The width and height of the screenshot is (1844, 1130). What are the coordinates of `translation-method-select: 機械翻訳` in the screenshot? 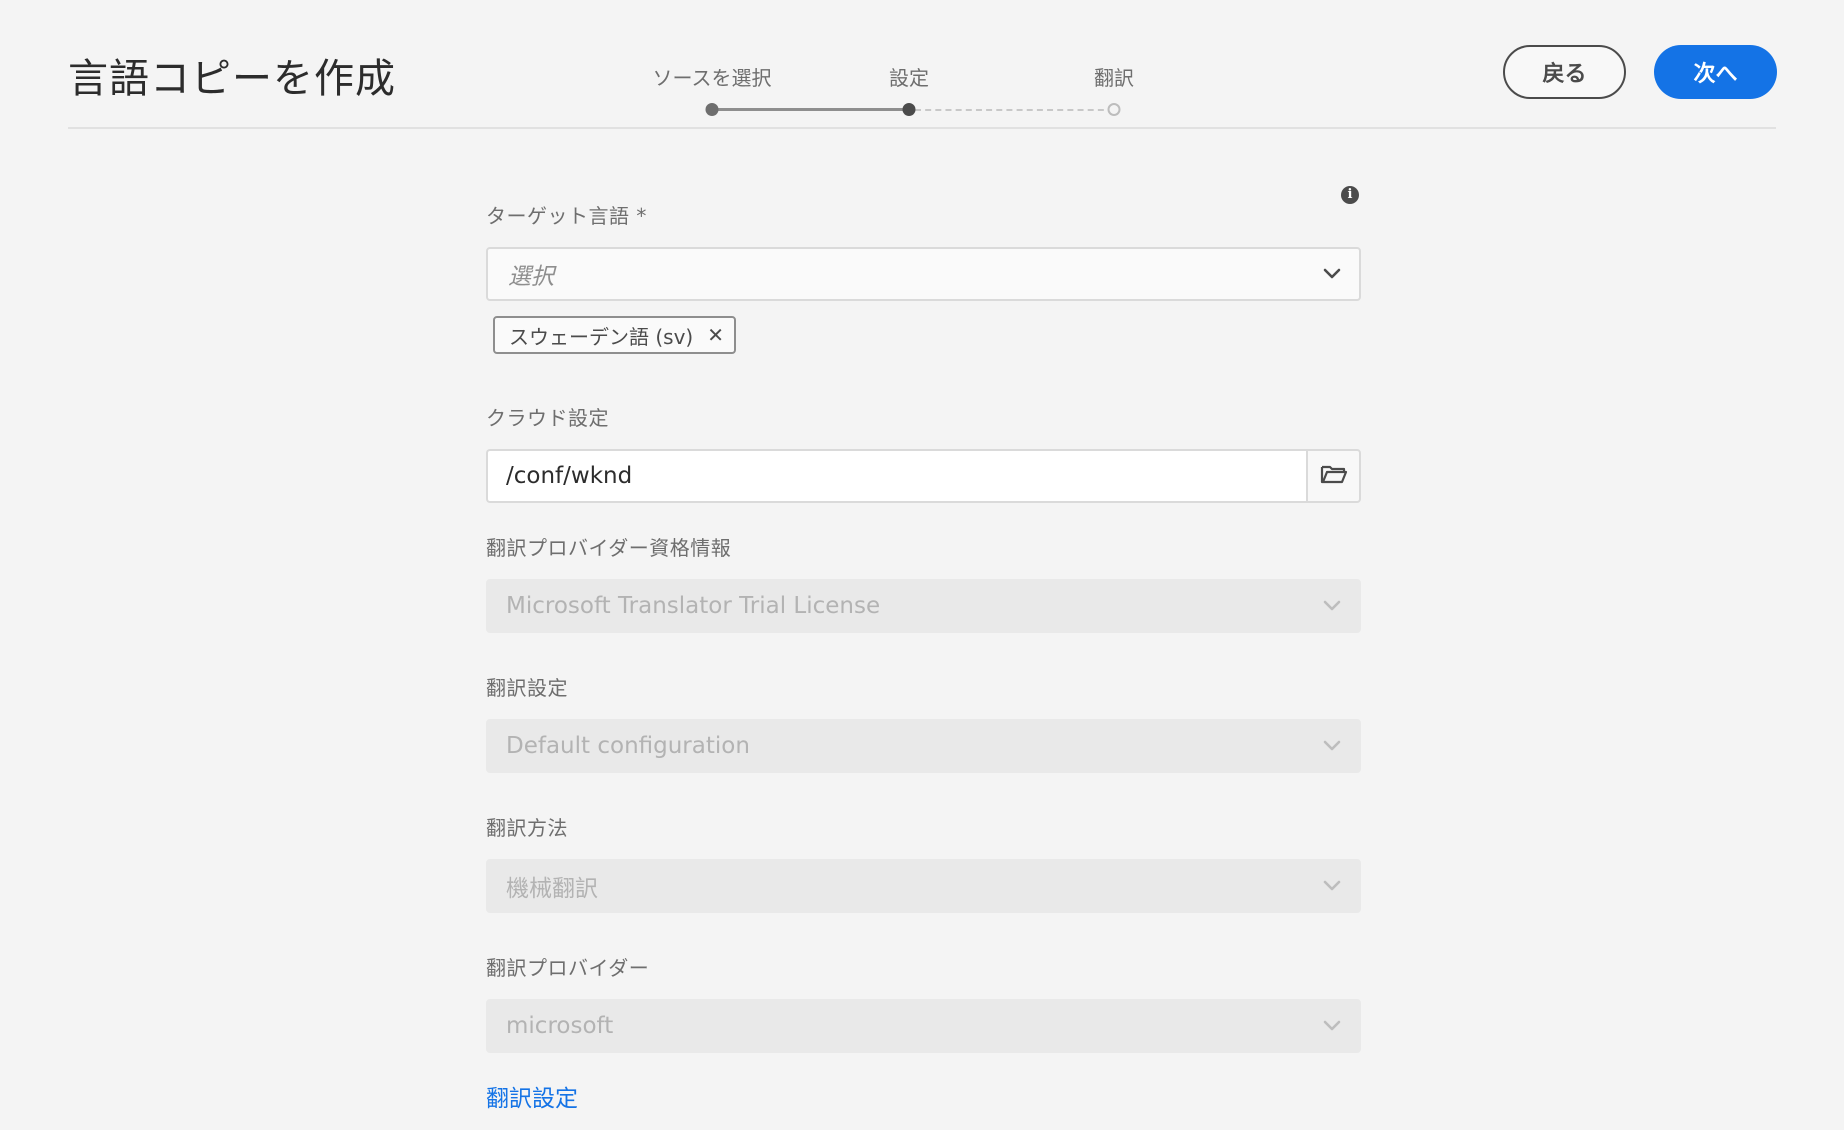 It's located at (923, 886).